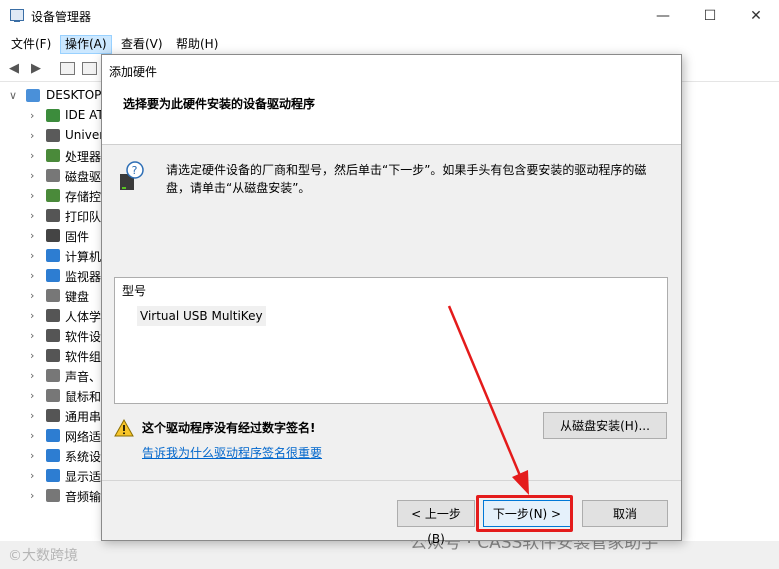 The height and width of the screenshot is (569, 779). Describe the element at coordinates (232, 452) in the screenshot. I see `signing-info-link: 告诉我为什么驱动程序签名很重要` at that location.